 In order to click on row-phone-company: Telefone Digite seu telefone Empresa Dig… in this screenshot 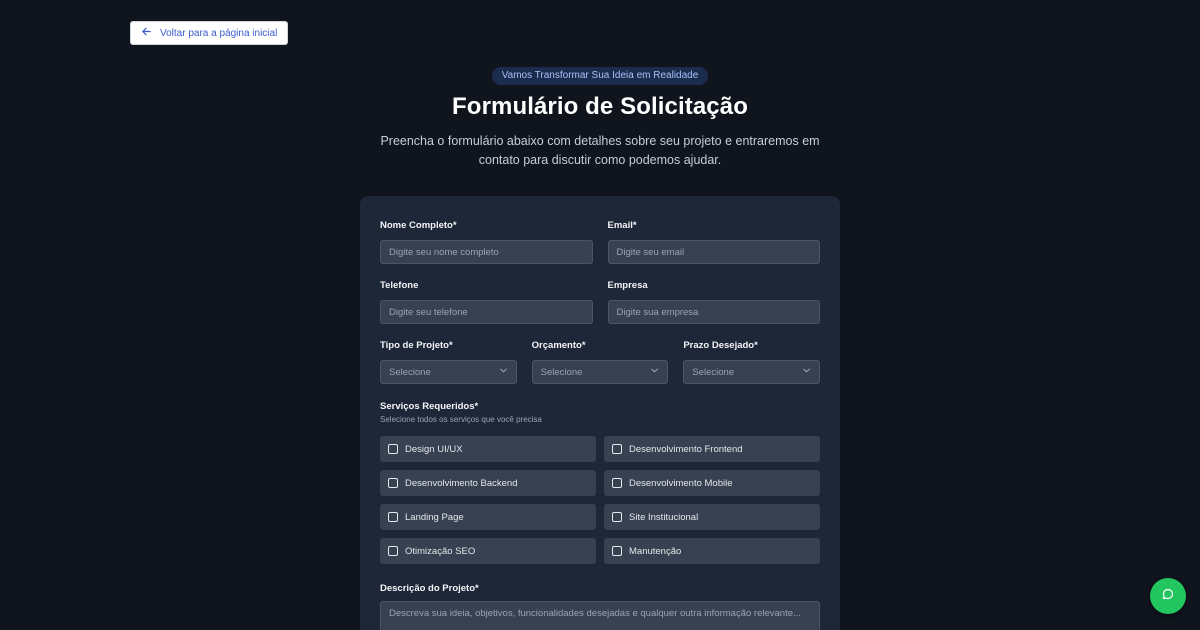, I will do `click(600, 302)`.